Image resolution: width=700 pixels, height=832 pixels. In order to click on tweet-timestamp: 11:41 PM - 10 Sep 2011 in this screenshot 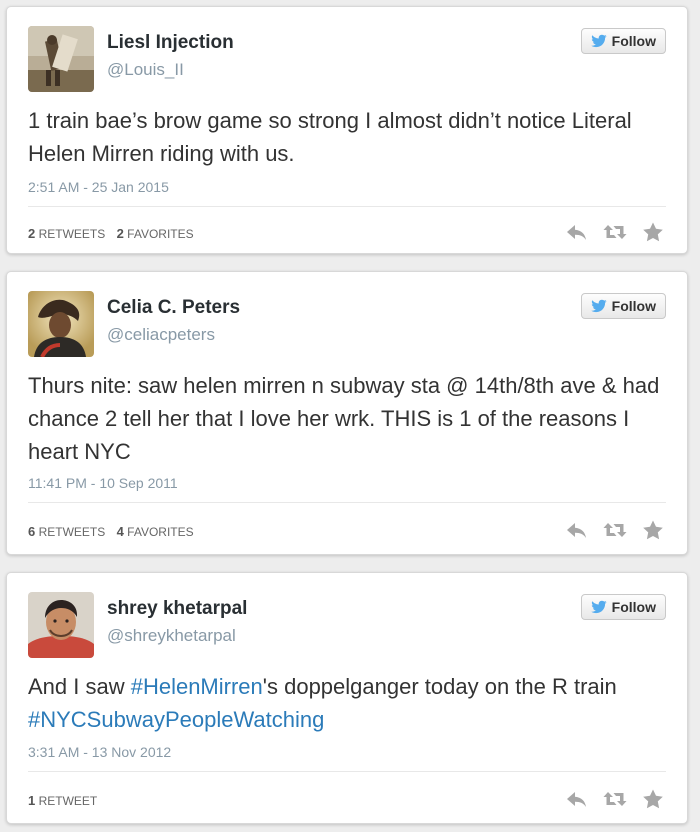, I will do `click(103, 483)`.